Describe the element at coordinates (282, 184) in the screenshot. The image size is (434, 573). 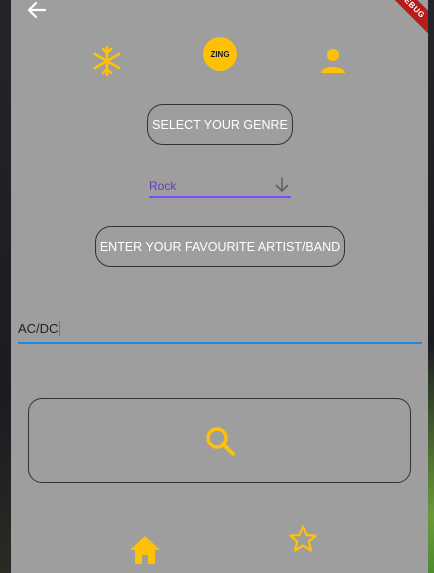
I see `arrow-down-icon` at that location.